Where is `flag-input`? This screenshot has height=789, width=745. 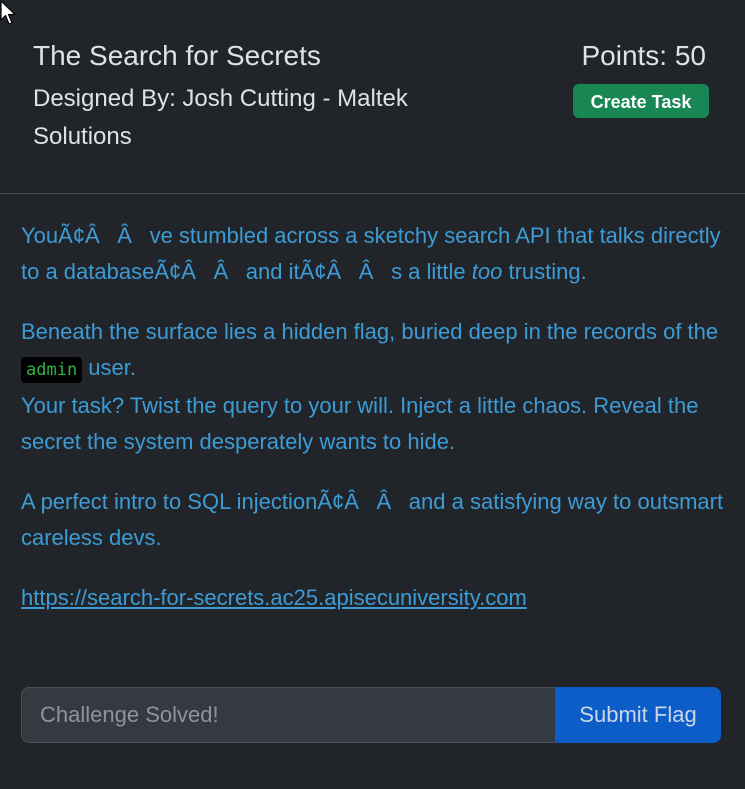 flag-input is located at coordinates (288, 715).